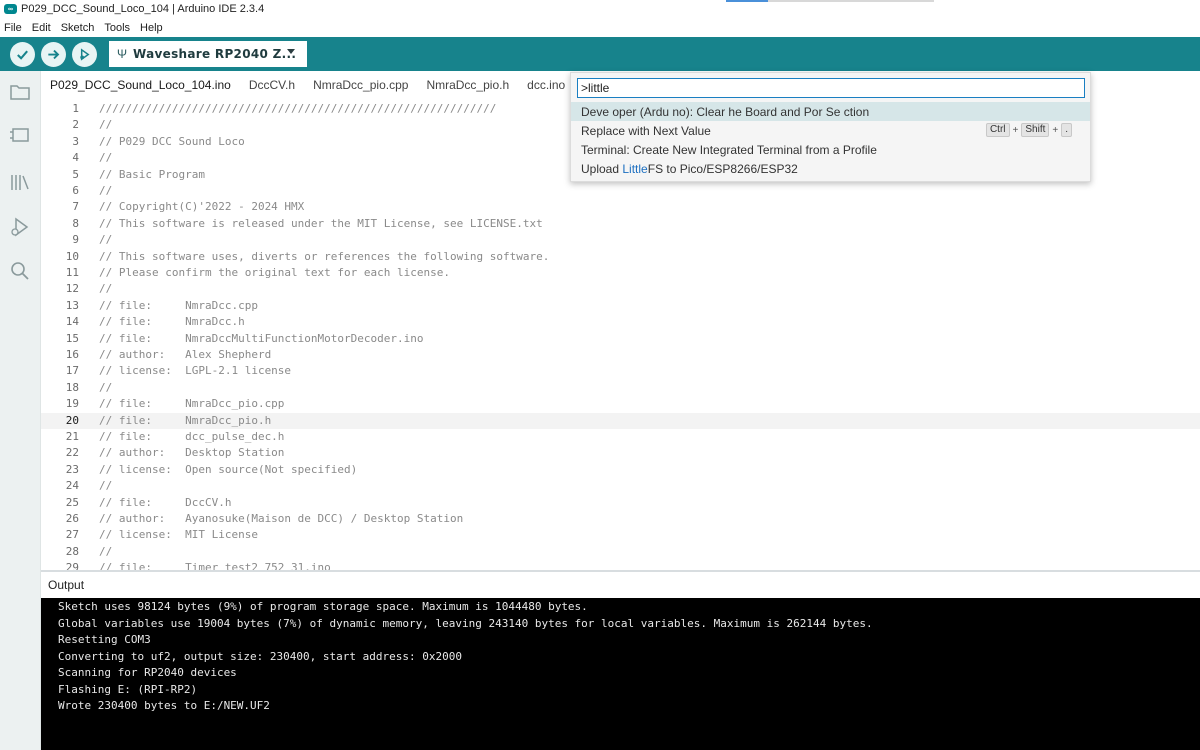  Describe the element at coordinates (72, 305) in the screenshot. I see `line-number: 13` at that location.